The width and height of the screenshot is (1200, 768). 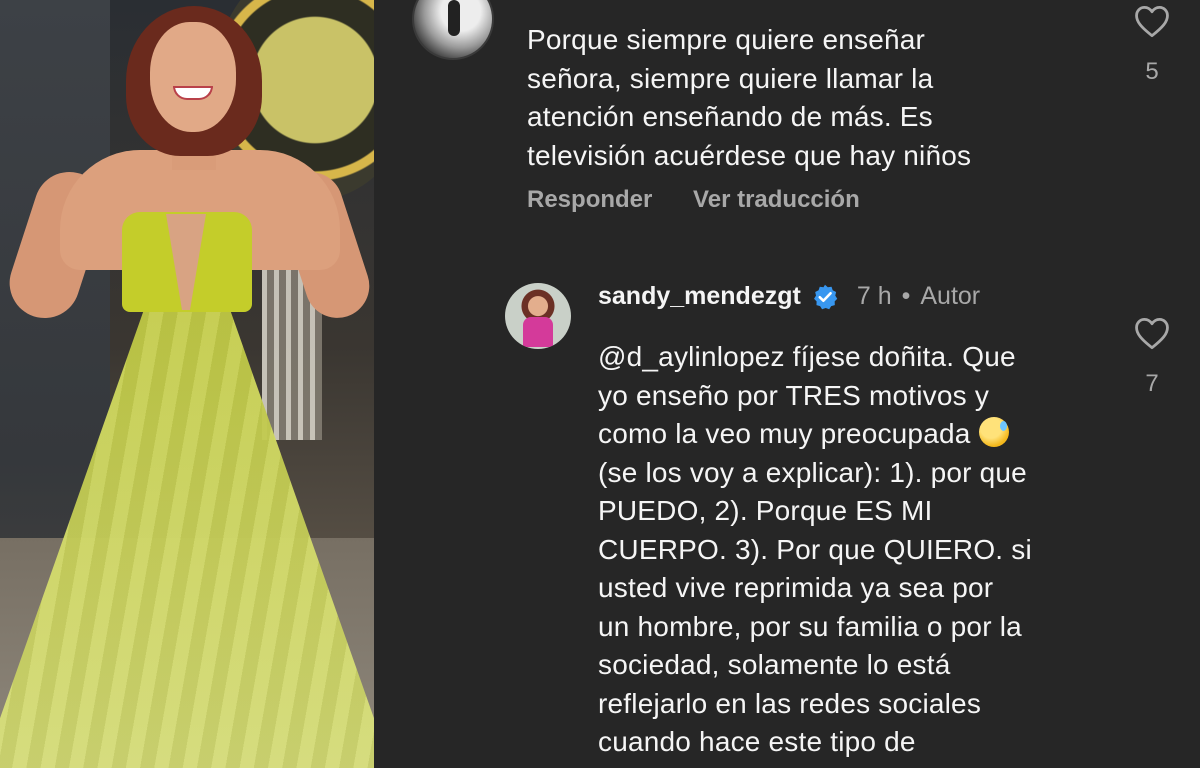 What do you see at coordinates (1152, 383) in the screenshot?
I see `like-count: 7` at bounding box center [1152, 383].